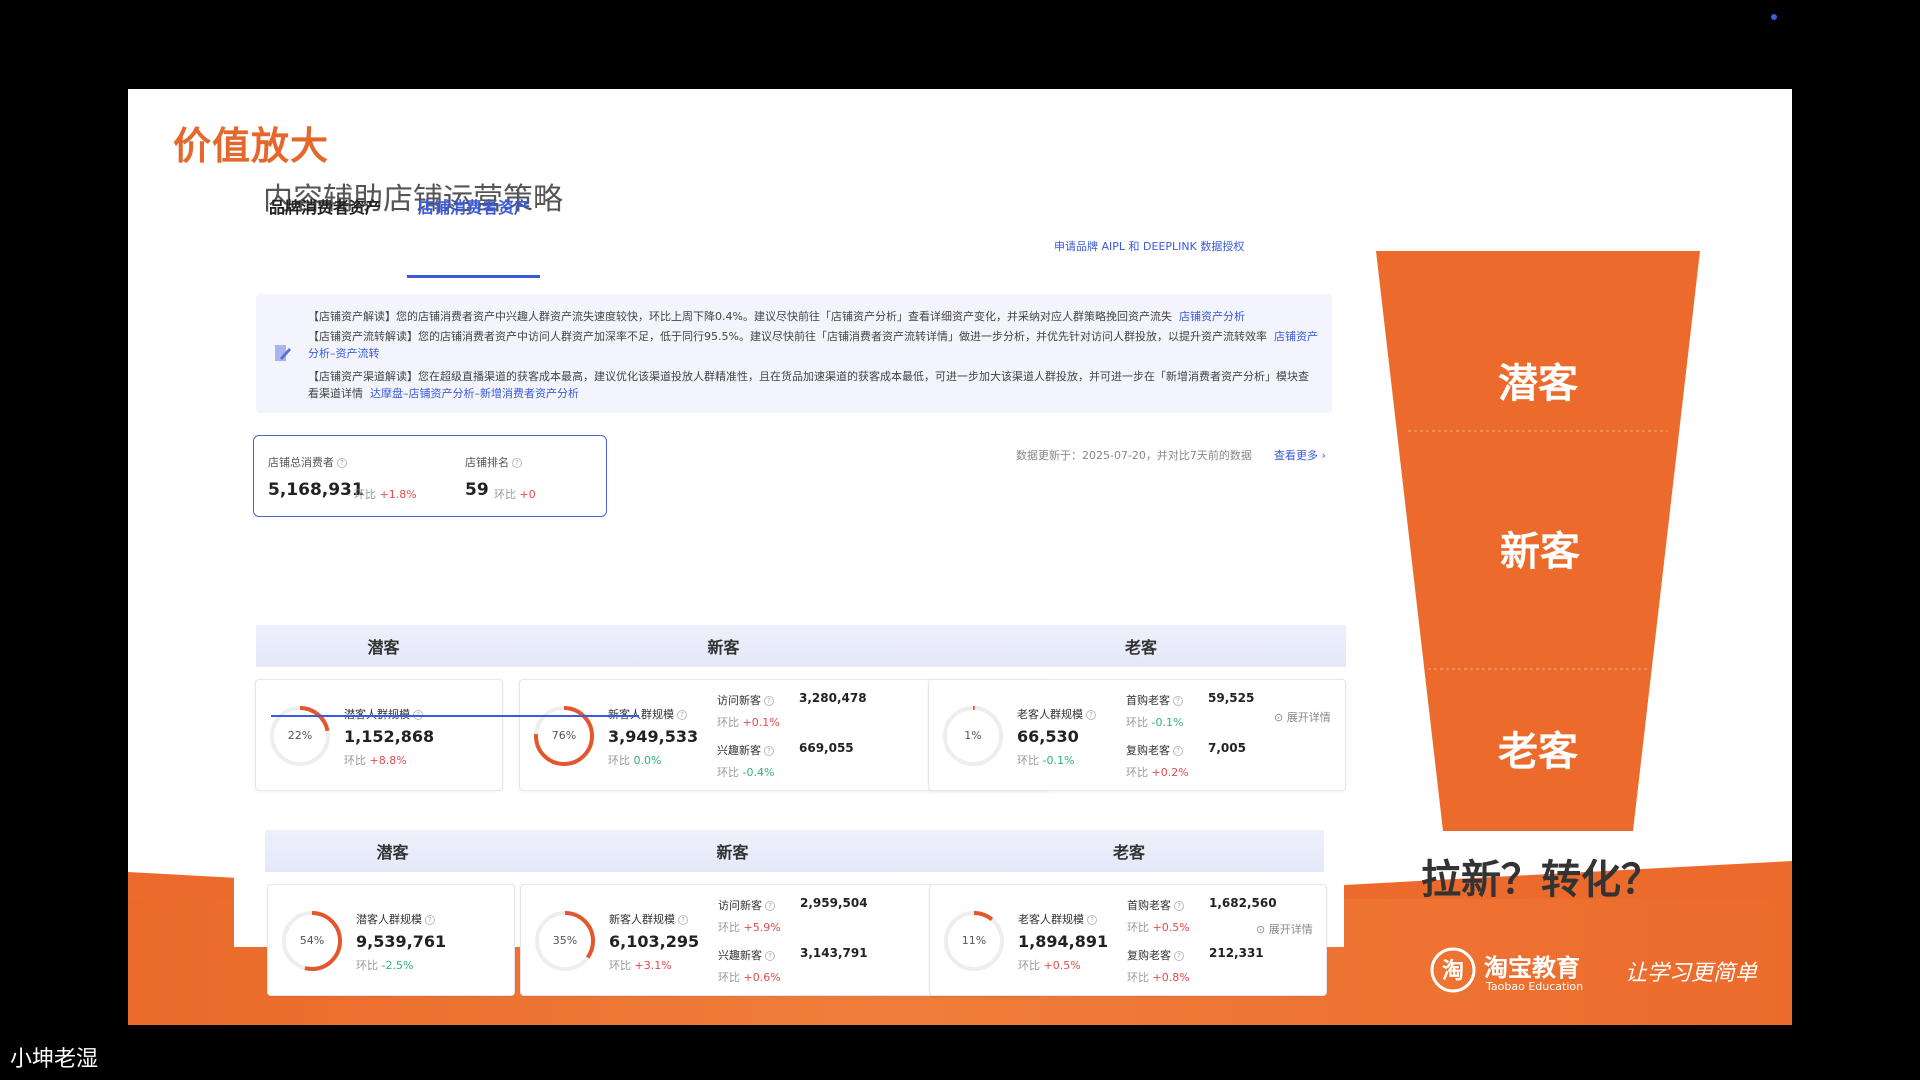  What do you see at coordinates (1236, 953) in the screenshot?
I see `sub-segment-value: 212,331` at bounding box center [1236, 953].